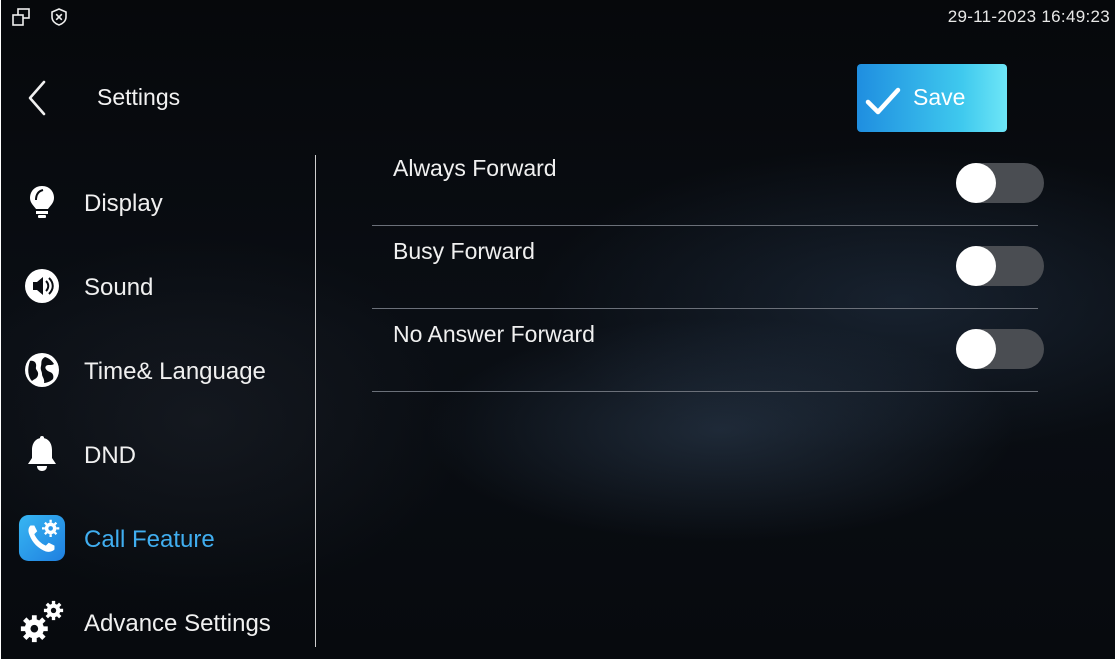  What do you see at coordinates (21, 17) in the screenshot?
I see `windows-icon` at bounding box center [21, 17].